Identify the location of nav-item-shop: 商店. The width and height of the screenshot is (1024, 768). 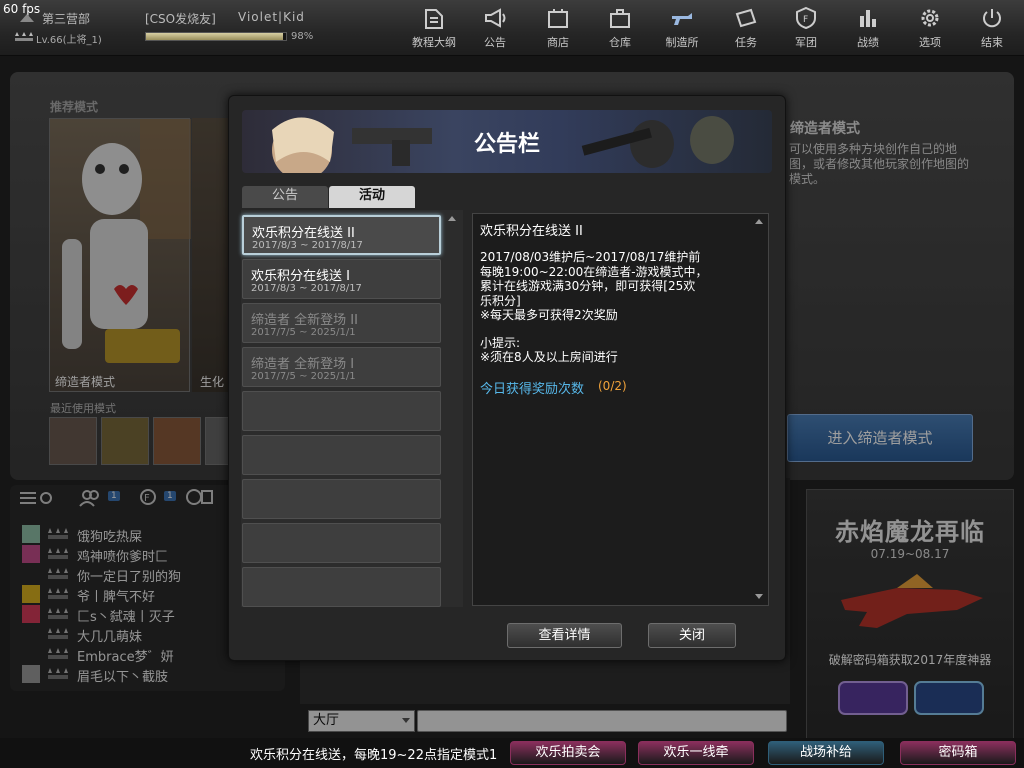
(558, 27).